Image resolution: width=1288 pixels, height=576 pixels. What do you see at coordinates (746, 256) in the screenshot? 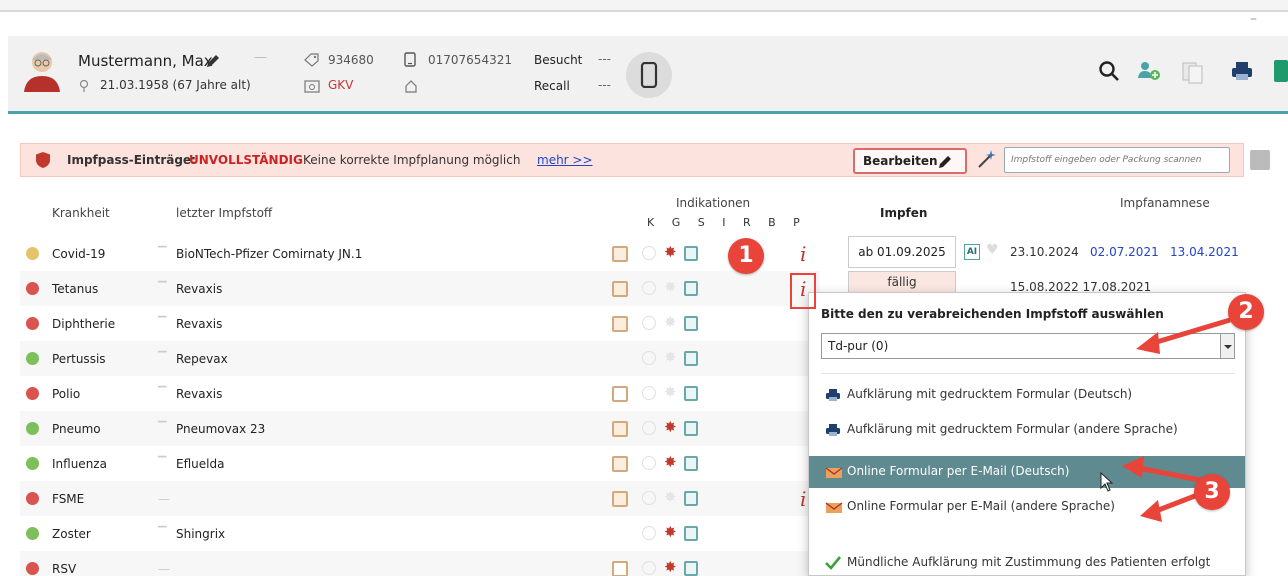
I see `callout-1: 1` at bounding box center [746, 256].